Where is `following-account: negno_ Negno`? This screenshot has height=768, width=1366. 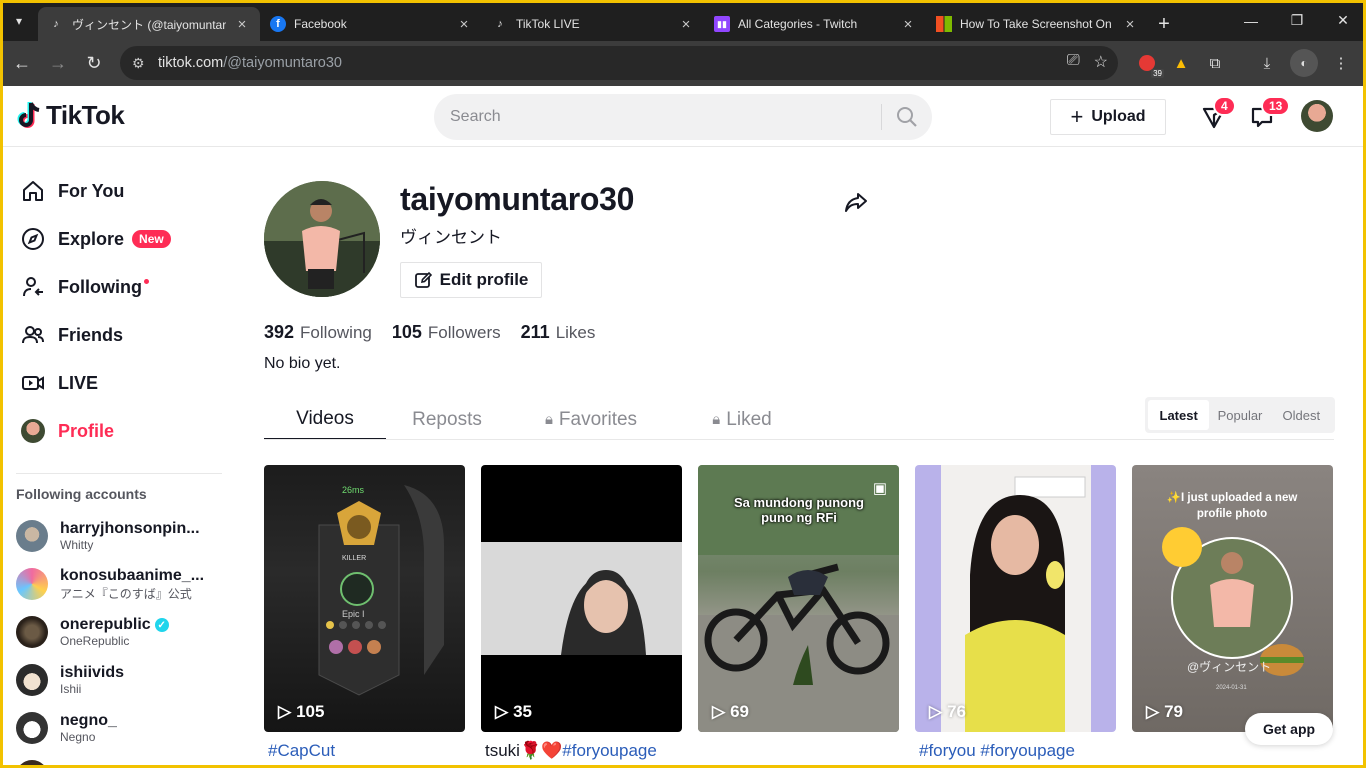
following-account: negno_ Negno is located at coordinates (117, 728).